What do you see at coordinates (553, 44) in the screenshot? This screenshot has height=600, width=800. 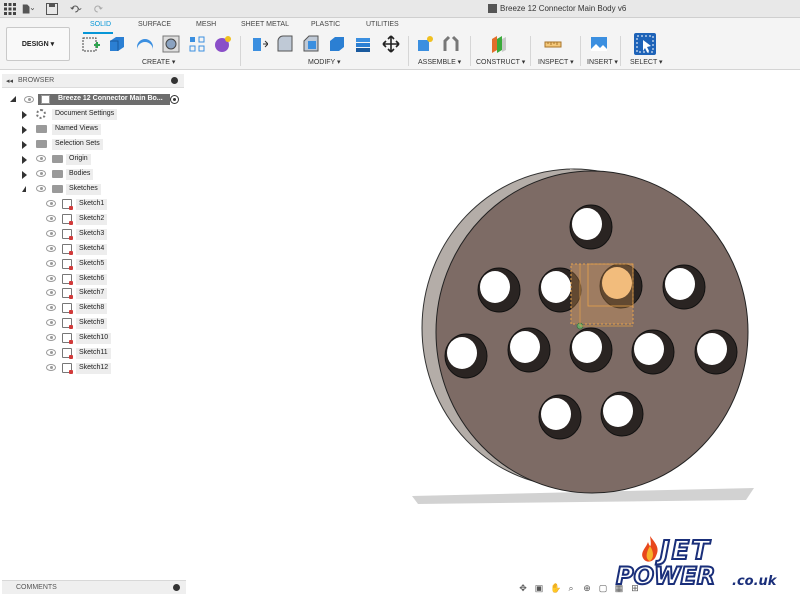 I see `measure-icon` at bounding box center [553, 44].